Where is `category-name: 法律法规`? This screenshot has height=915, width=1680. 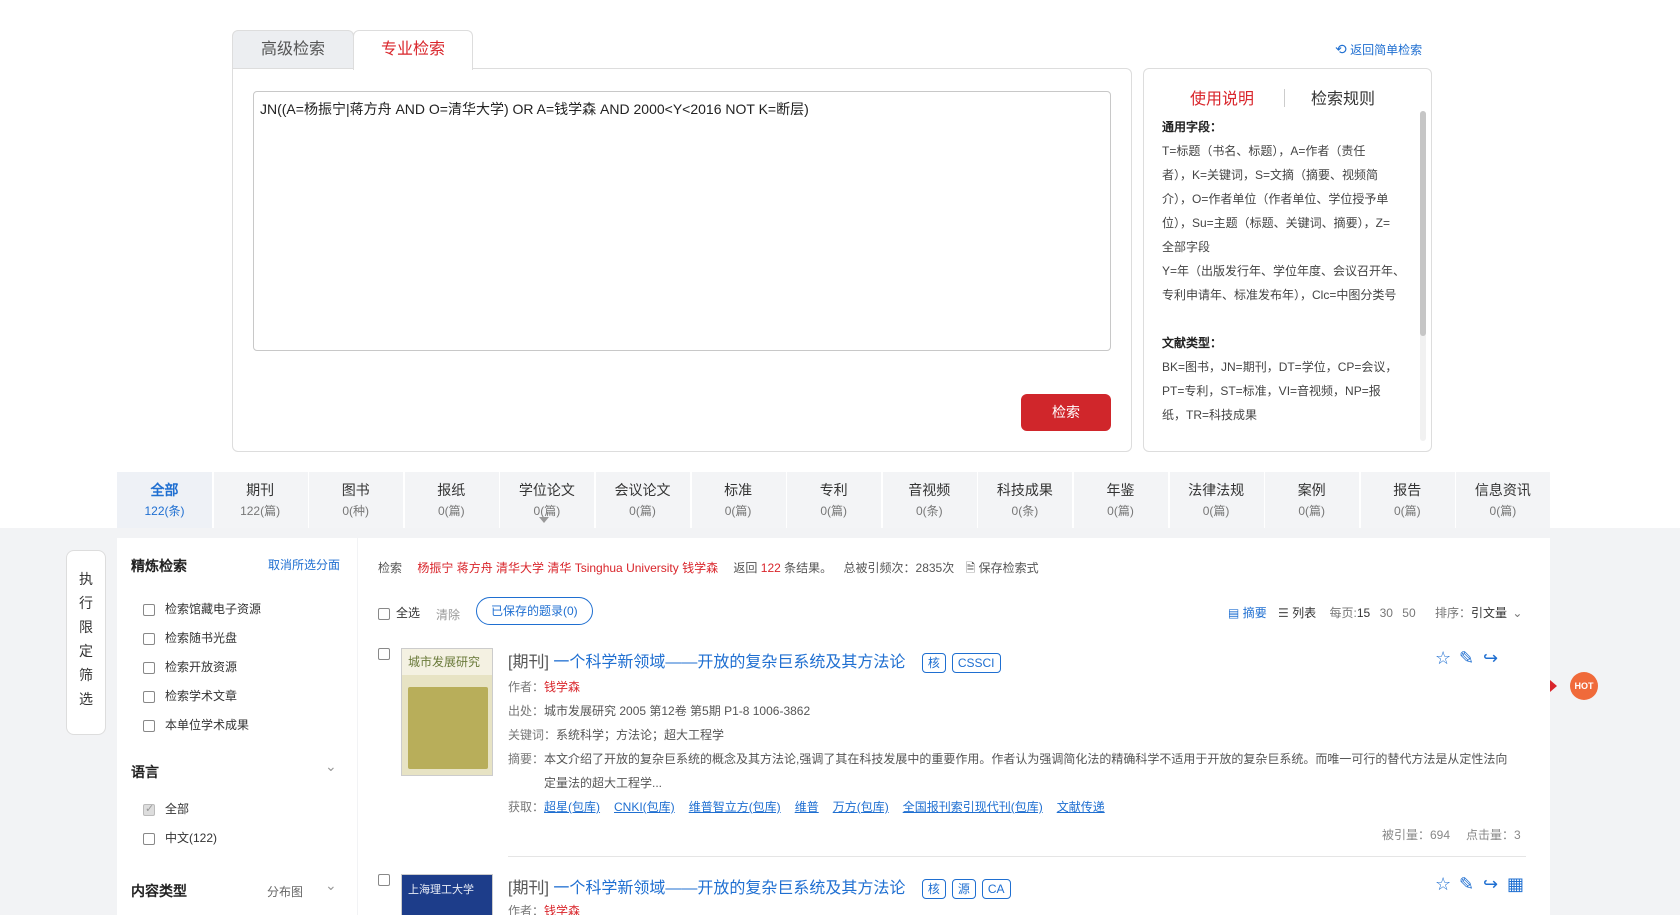 category-name: 法律法规 is located at coordinates (1216, 490).